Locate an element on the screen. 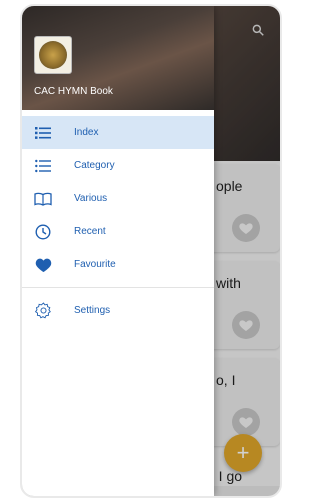 This screenshot has height=500, width=320. menu-item-label: Category is located at coordinates (94, 165).